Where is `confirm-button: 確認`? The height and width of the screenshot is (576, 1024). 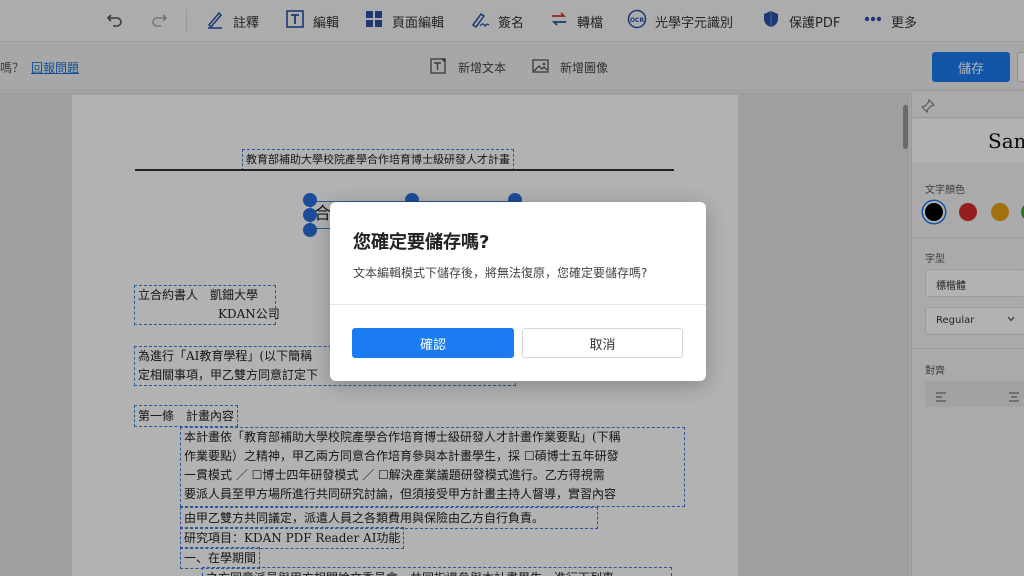 confirm-button: 確認 is located at coordinates (433, 343).